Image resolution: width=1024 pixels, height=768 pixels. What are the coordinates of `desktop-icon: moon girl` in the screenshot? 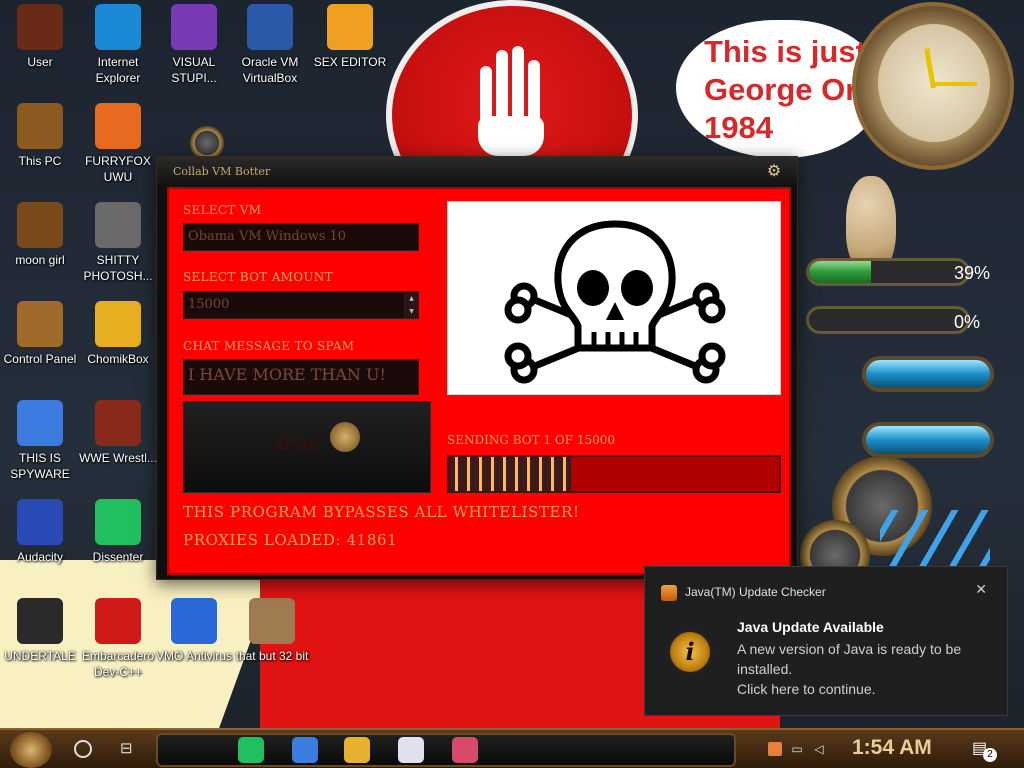 It's located at (40, 235).